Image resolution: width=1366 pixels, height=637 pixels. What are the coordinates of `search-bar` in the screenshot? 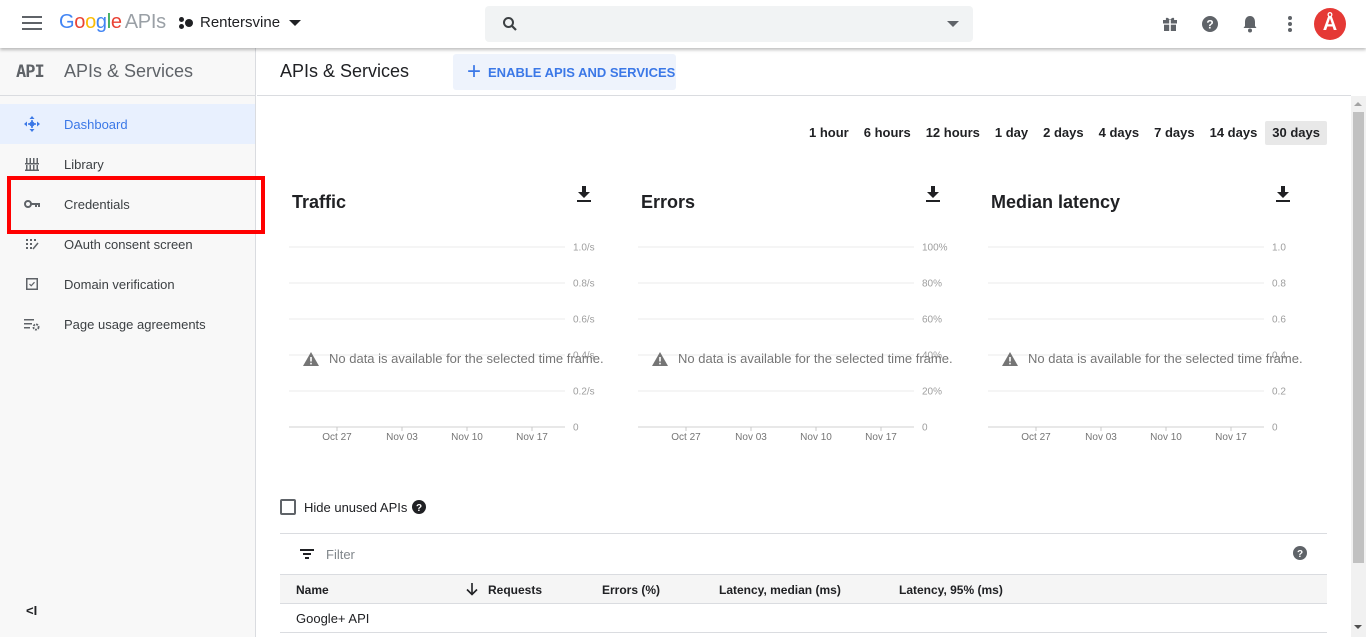 It's located at (729, 24).